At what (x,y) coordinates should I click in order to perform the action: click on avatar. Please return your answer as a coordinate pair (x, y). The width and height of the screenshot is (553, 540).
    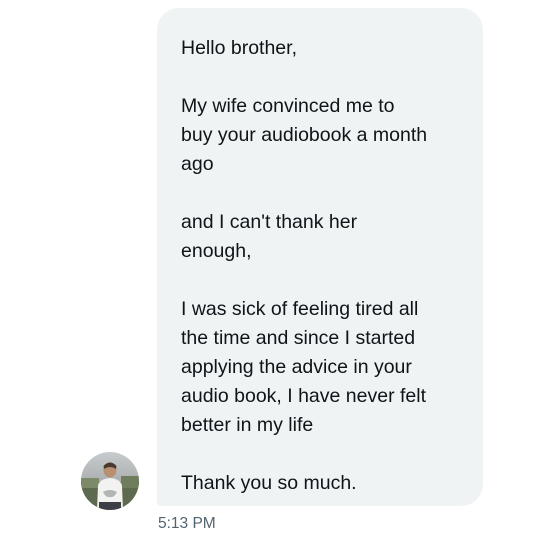
    Looking at the image, I should click on (110, 481).